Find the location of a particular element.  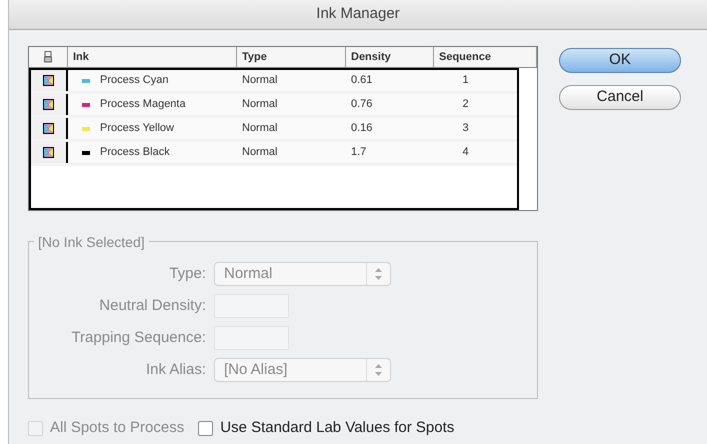

ink-name: Process Black is located at coordinates (135, 152).